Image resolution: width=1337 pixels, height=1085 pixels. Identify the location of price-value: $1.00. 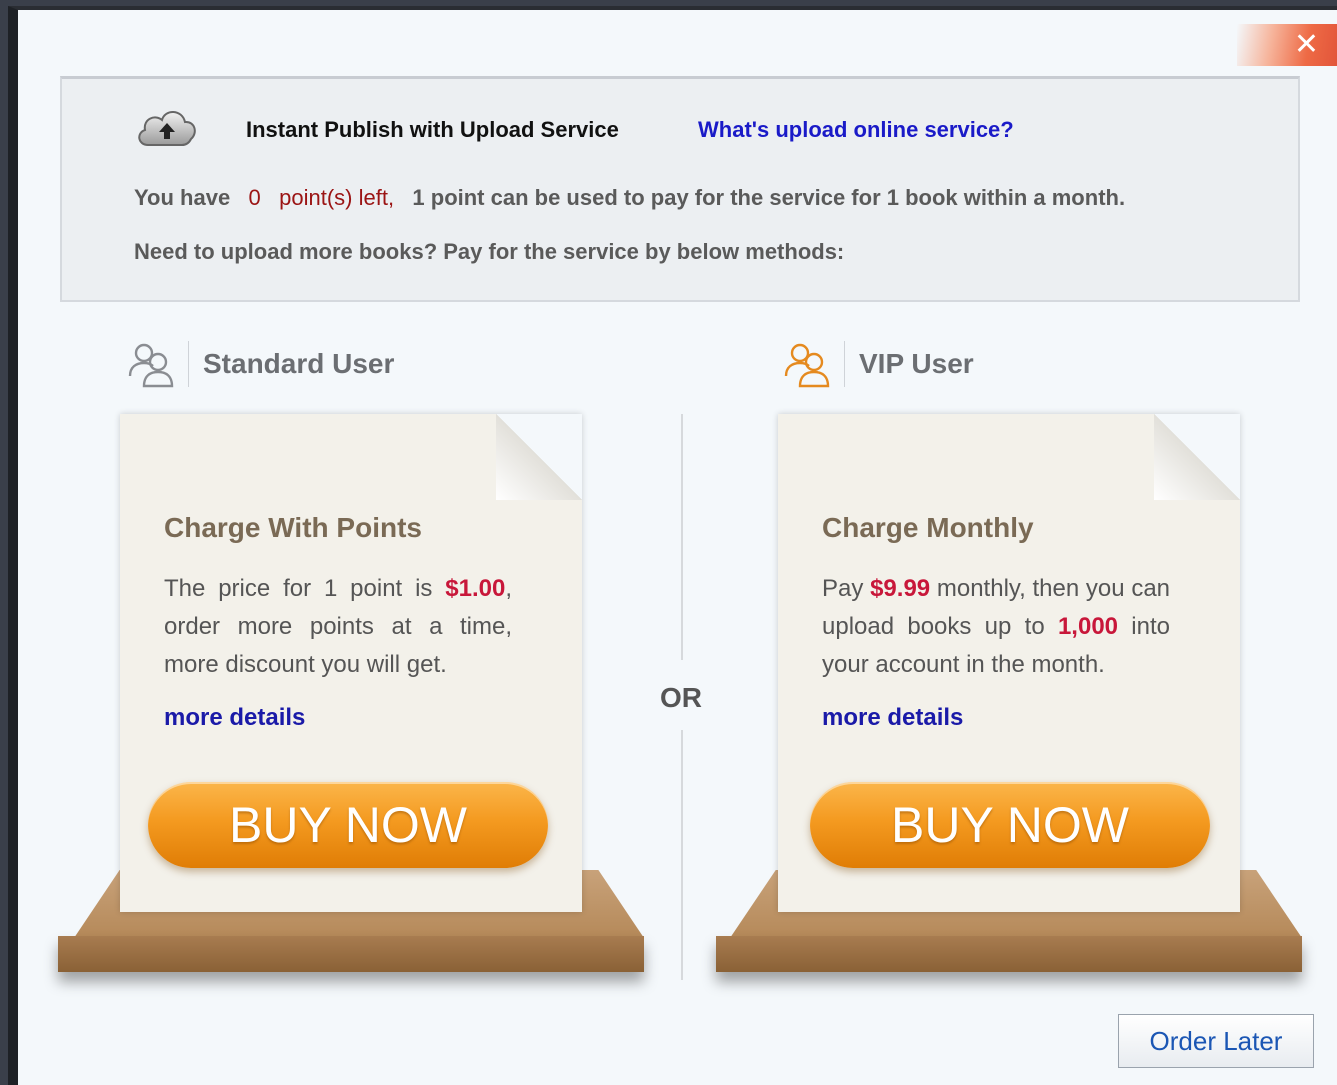
(475, 588).